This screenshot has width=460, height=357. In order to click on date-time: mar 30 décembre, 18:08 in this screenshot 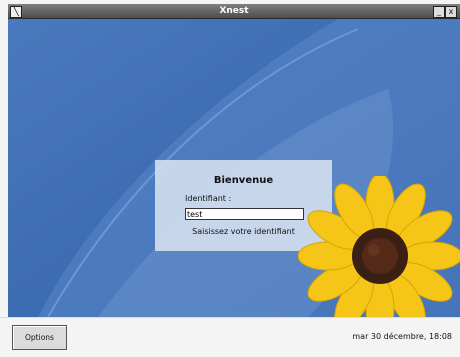, I will do `click(402, 336)`.